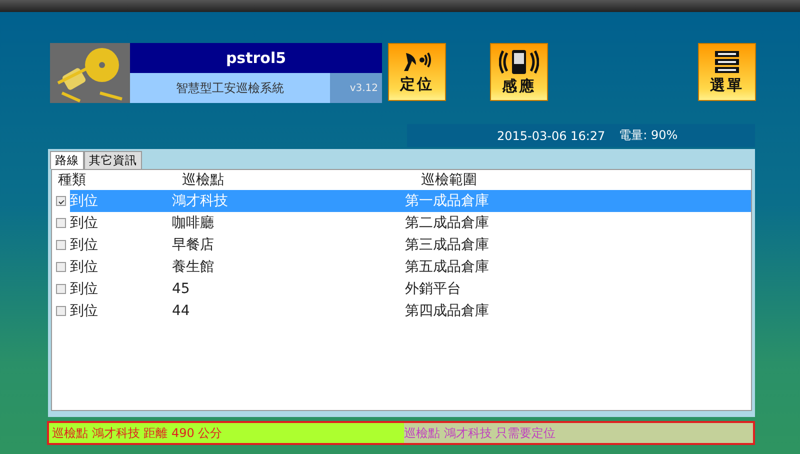 The image size is (800, 454). Describe the element at coordinates (519, 61) in the screenshot. I see `vibrating-phone-icon` at that location.